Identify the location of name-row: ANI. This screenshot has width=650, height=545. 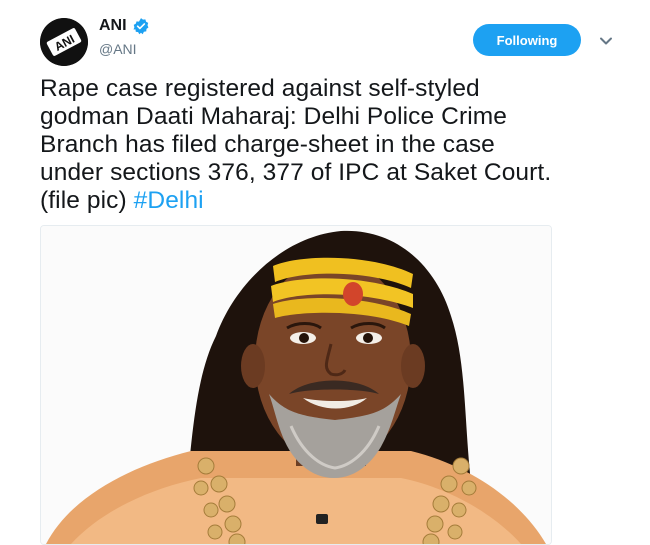
(124, 26).